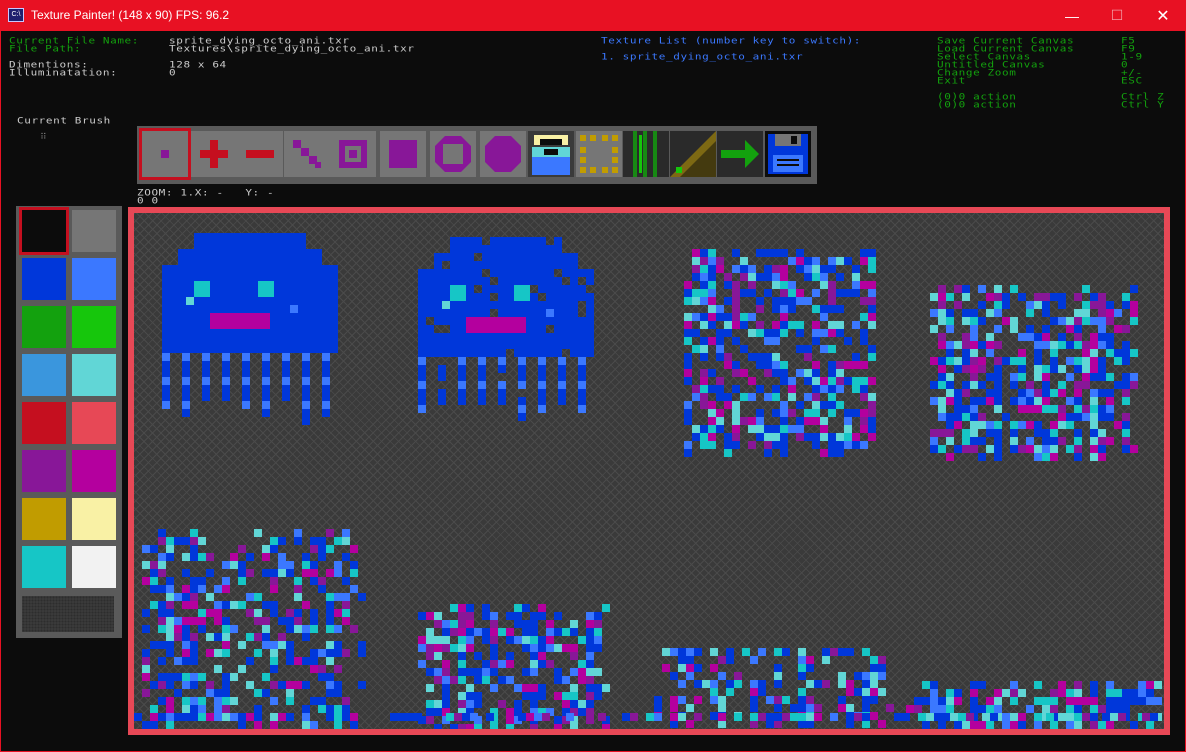  Describe the element at coordinates (1072, 15) in the screenshot. I see `minimize-button: —` at that location.